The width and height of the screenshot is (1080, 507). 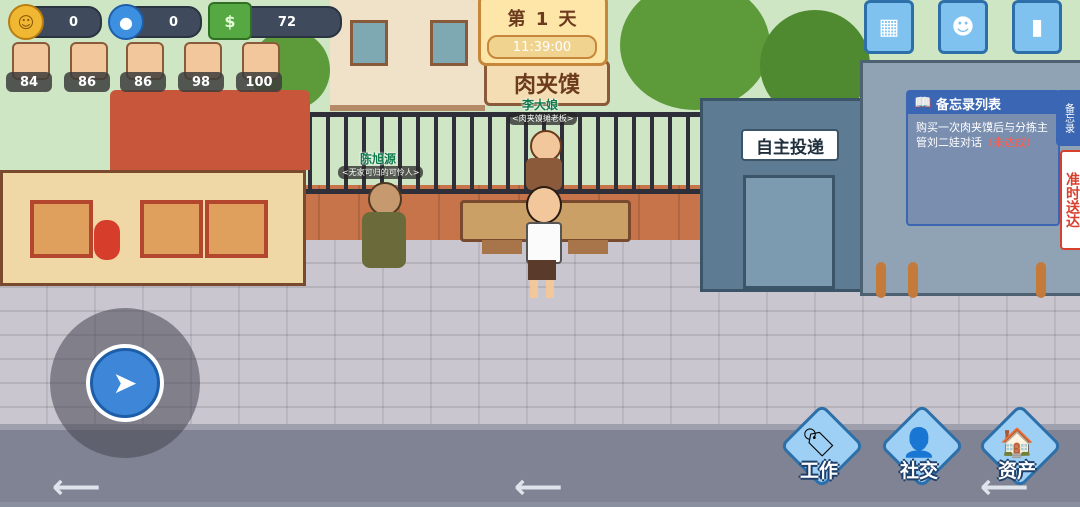 I want to click on map-icon: ▦, so click(x=889, y=27).